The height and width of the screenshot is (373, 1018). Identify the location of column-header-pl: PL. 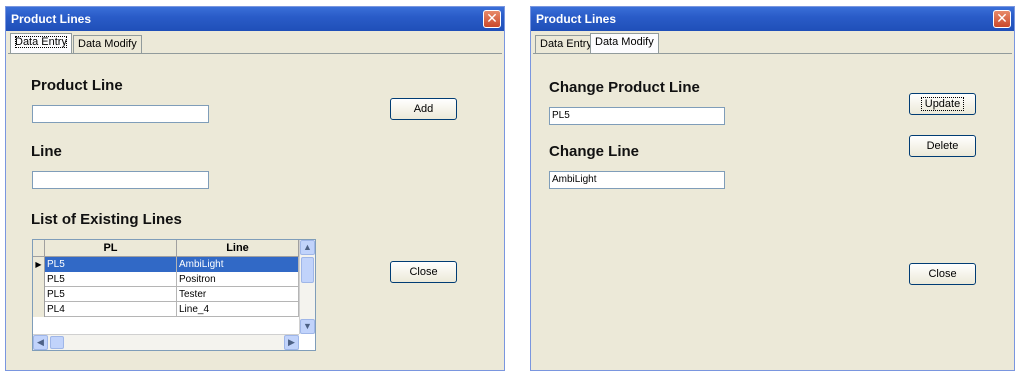
(111, 248).